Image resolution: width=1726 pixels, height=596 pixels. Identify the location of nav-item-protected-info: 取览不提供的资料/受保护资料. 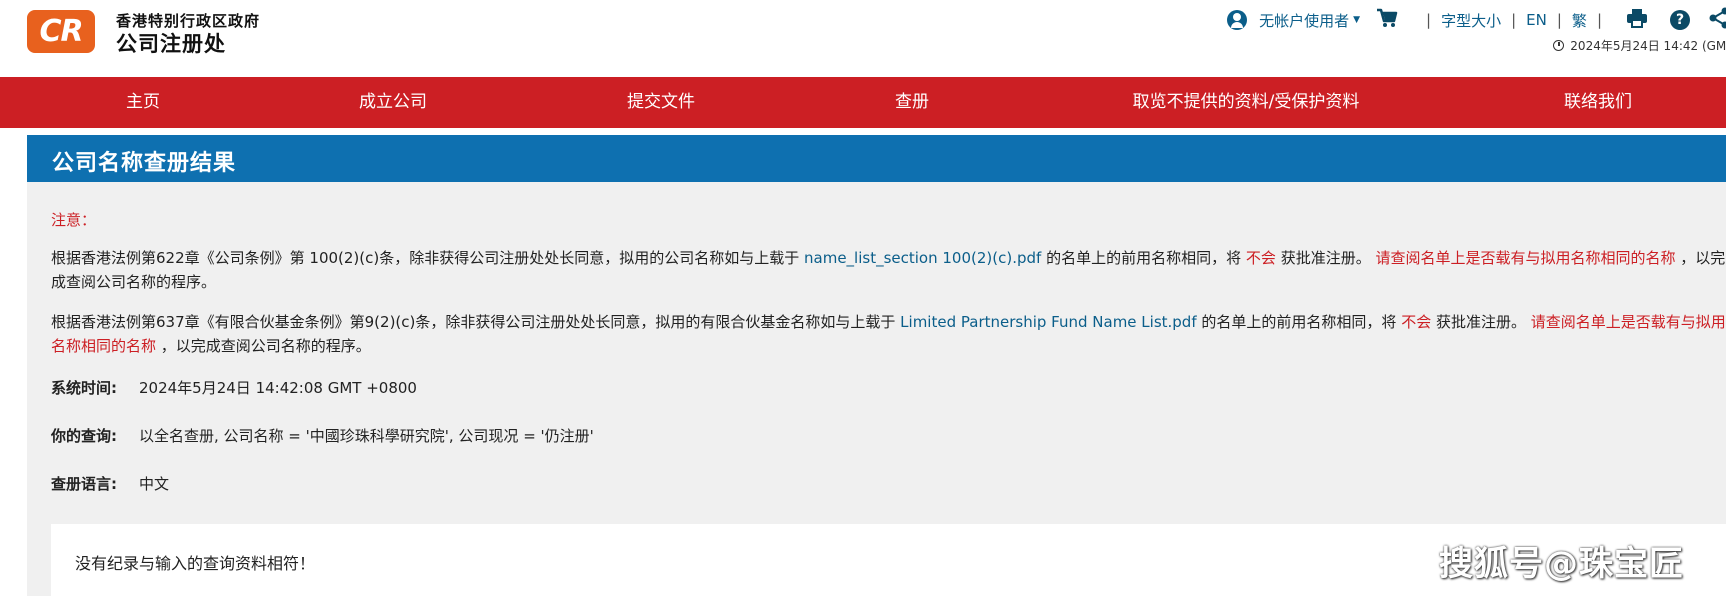
(1246, 102).